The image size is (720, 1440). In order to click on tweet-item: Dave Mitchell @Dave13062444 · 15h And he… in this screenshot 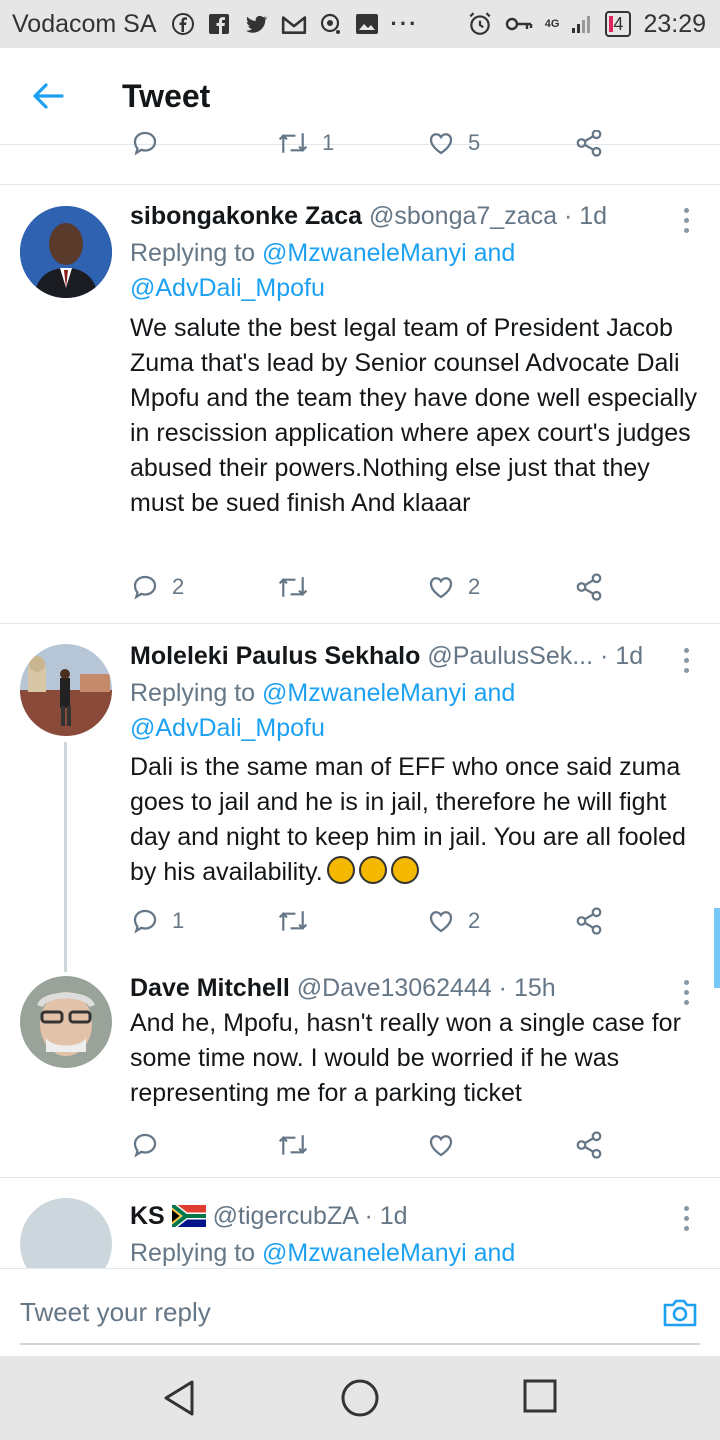, I will do `click(360, 1074)`.